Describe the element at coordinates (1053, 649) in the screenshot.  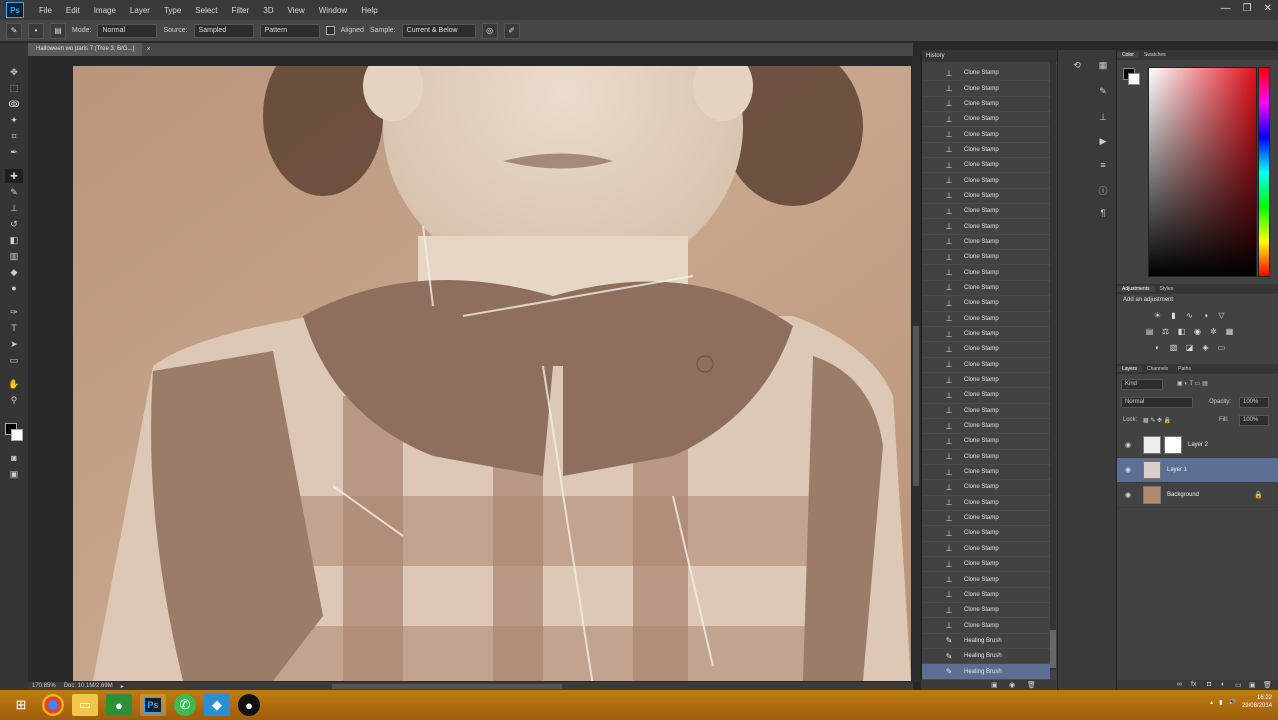
I see `history-scroll-thumb` at that location.